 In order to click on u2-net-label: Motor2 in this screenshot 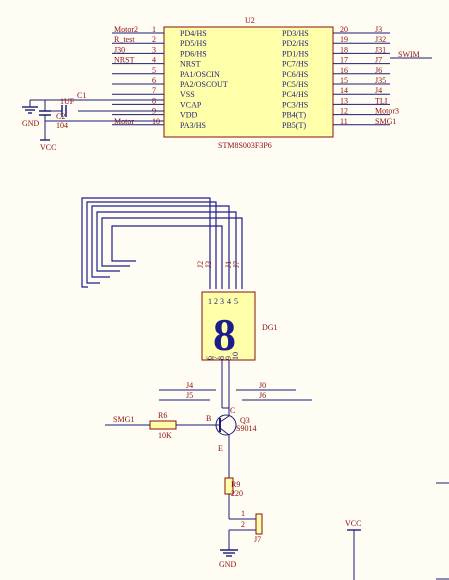, I will do `click(126, 29)`.